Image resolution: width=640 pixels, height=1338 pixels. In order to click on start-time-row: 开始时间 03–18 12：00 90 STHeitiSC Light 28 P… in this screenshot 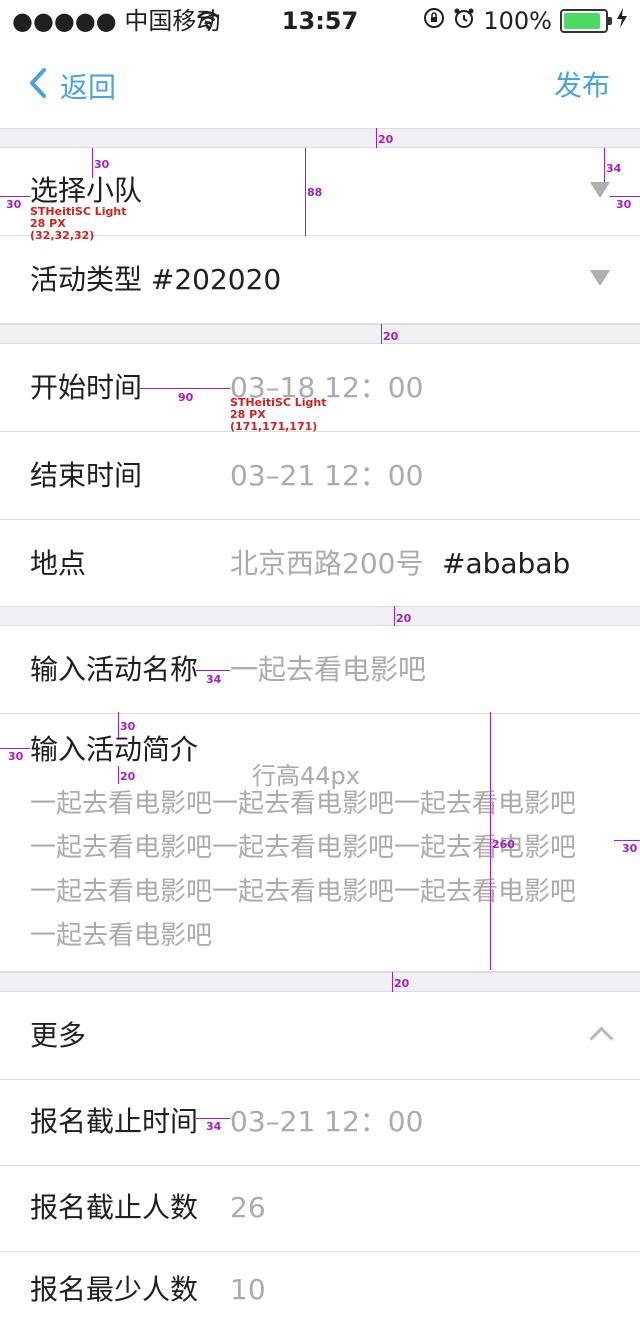, I will do `click(320, 388)`.